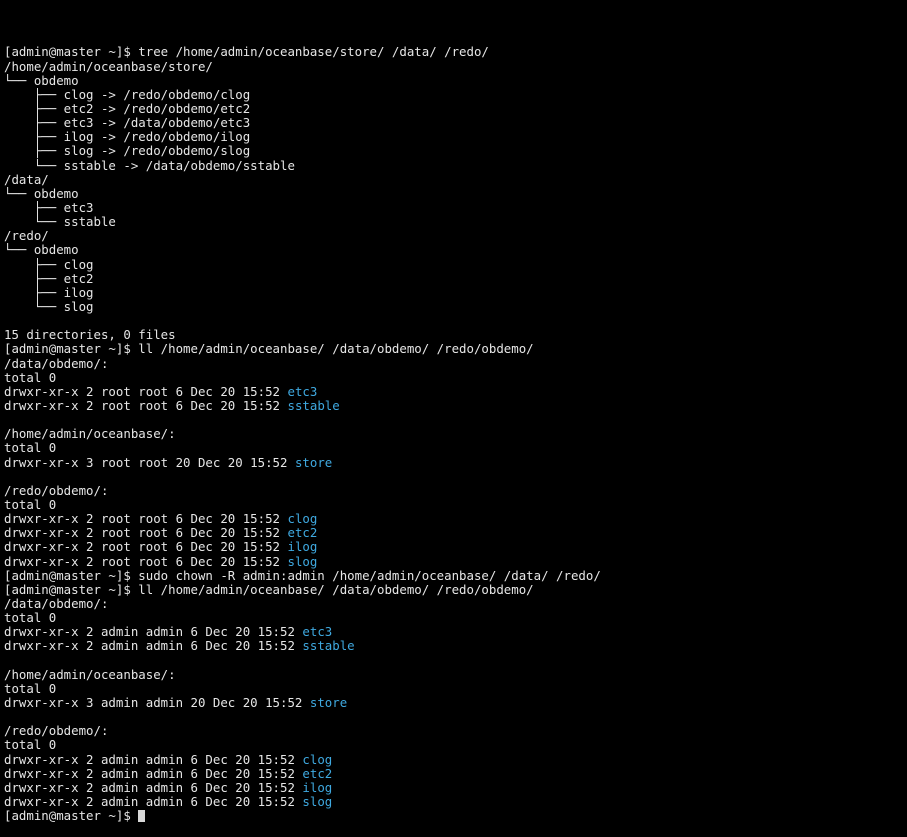  What do you see at coordinates (56, 490) in the screenshot?
I see `line-text: /redo/obdemo/:` at bounding box center [56, 490].